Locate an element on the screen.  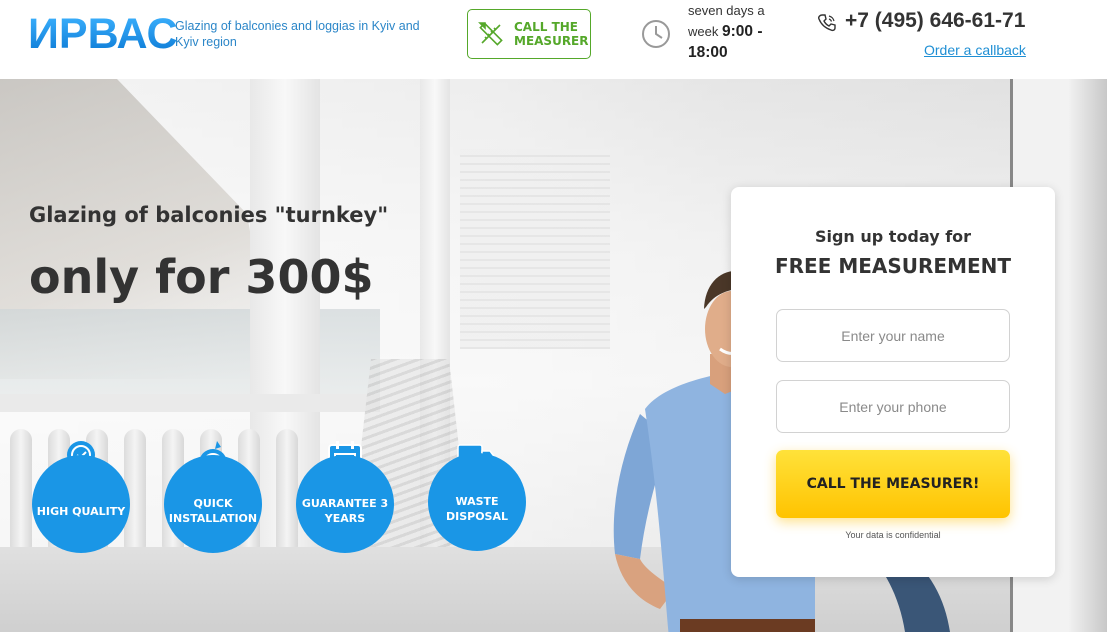
feature-quick-installation: QUICK INSTALLATION is located at coordinates (213, 496).